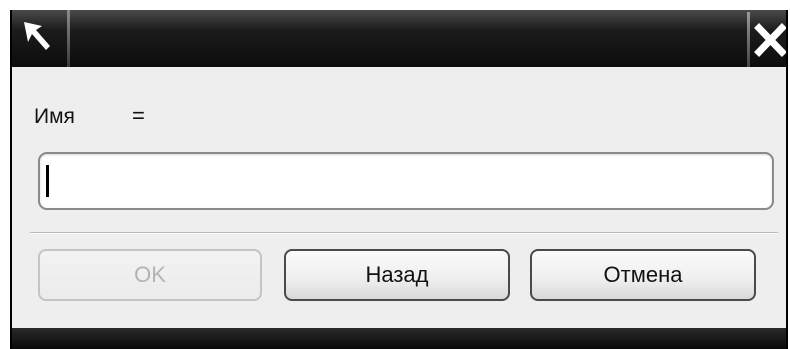 This screenshot has height=349, width=790. I want to click on divider-highlight, so click(404, 233).